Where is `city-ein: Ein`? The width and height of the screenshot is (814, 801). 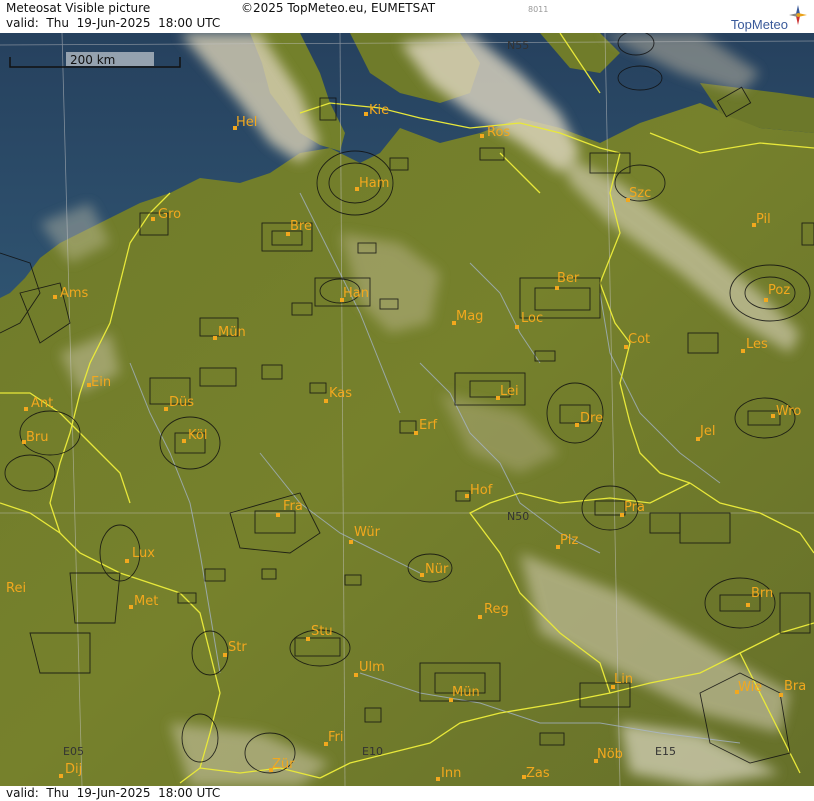
city-ein: Ein is located at coordinates (101, 382).